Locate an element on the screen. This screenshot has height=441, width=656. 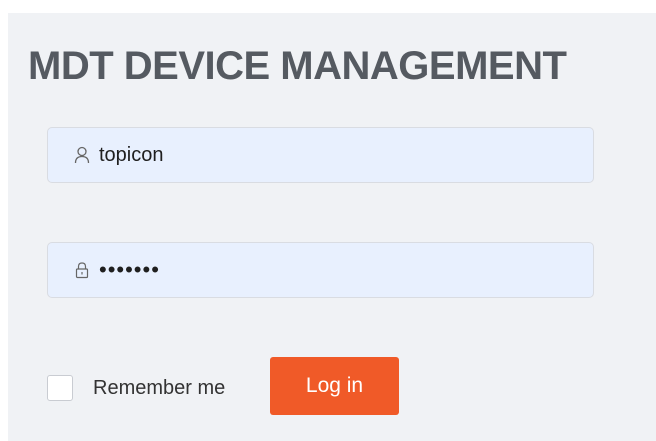
user-icon is located at coordinates (82, 155).